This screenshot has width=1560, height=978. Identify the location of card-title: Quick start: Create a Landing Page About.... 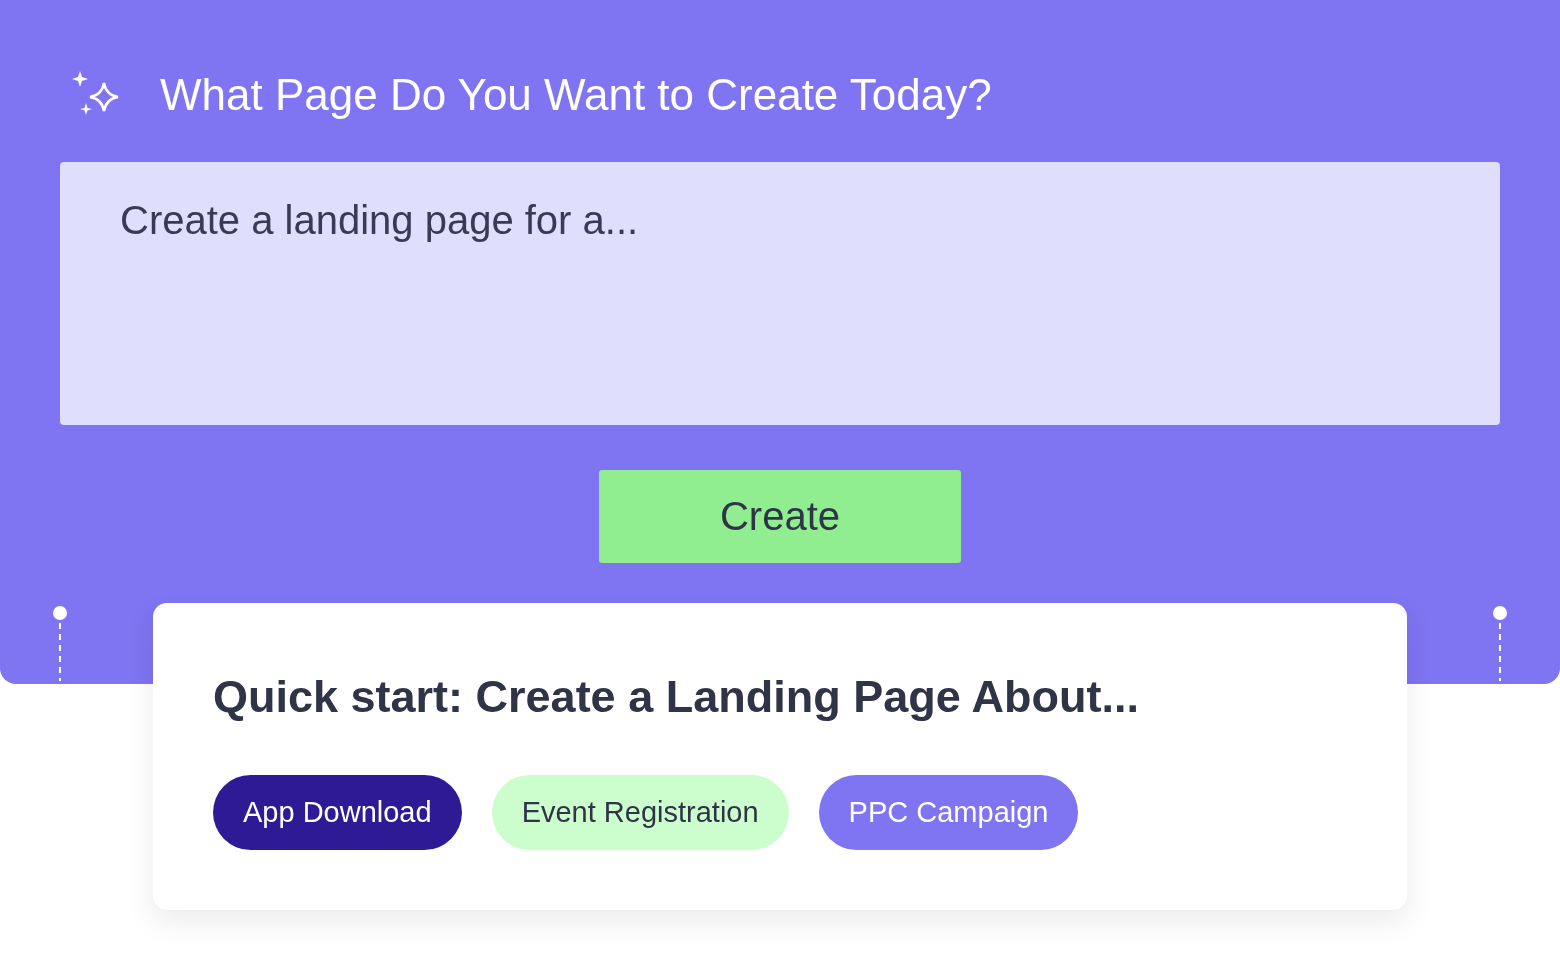
(676, 697).